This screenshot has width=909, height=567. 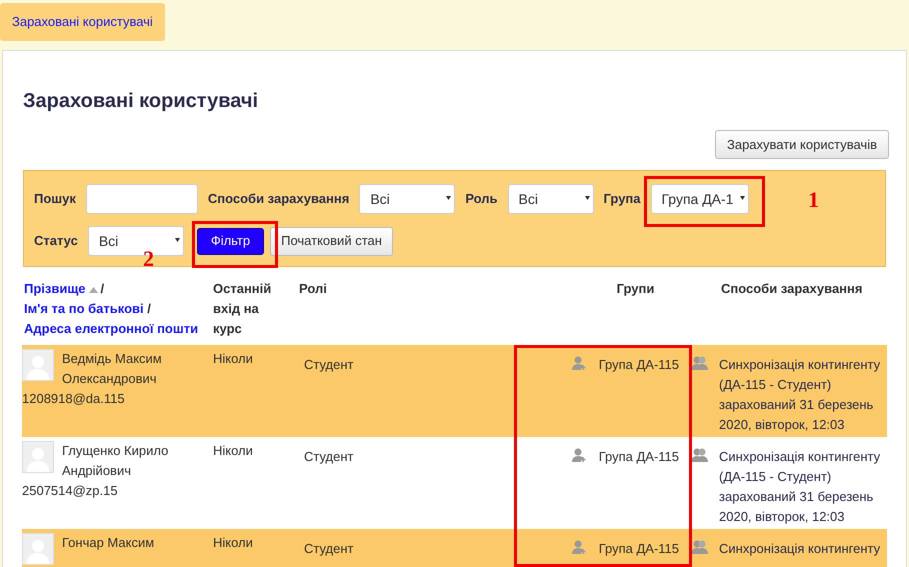 I want to click on sort-link: Адреса електронної пошти, so click(x=111, y=328).